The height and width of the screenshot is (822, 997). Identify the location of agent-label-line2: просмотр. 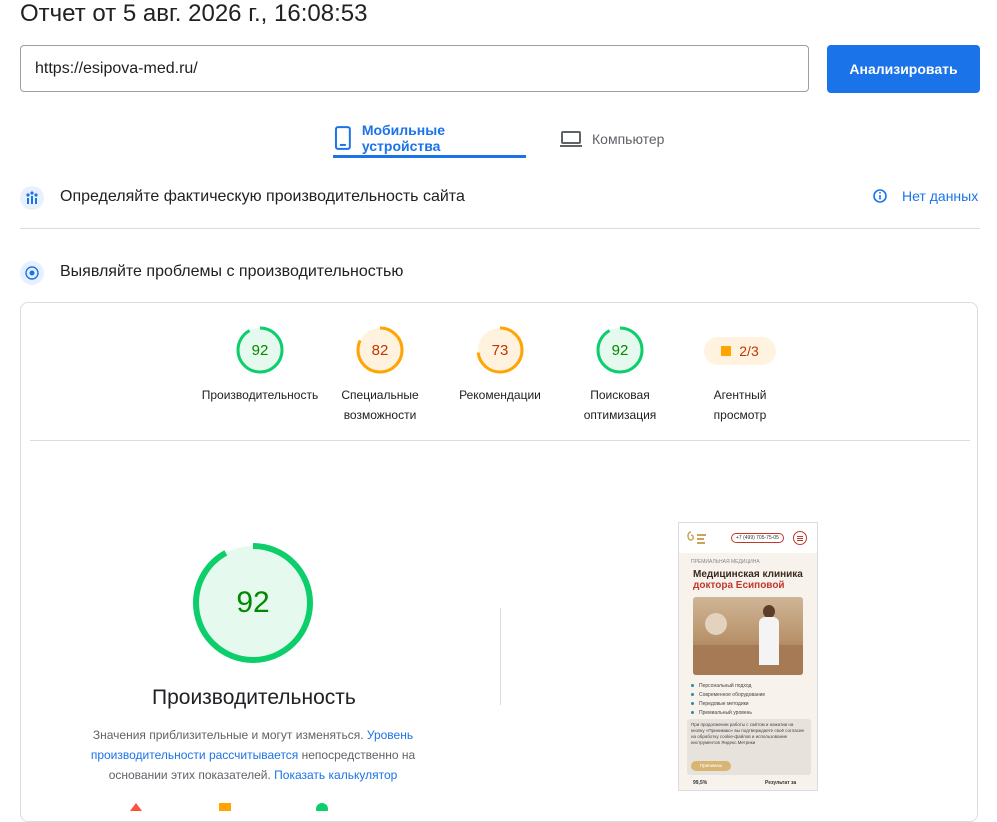
(740, 415).